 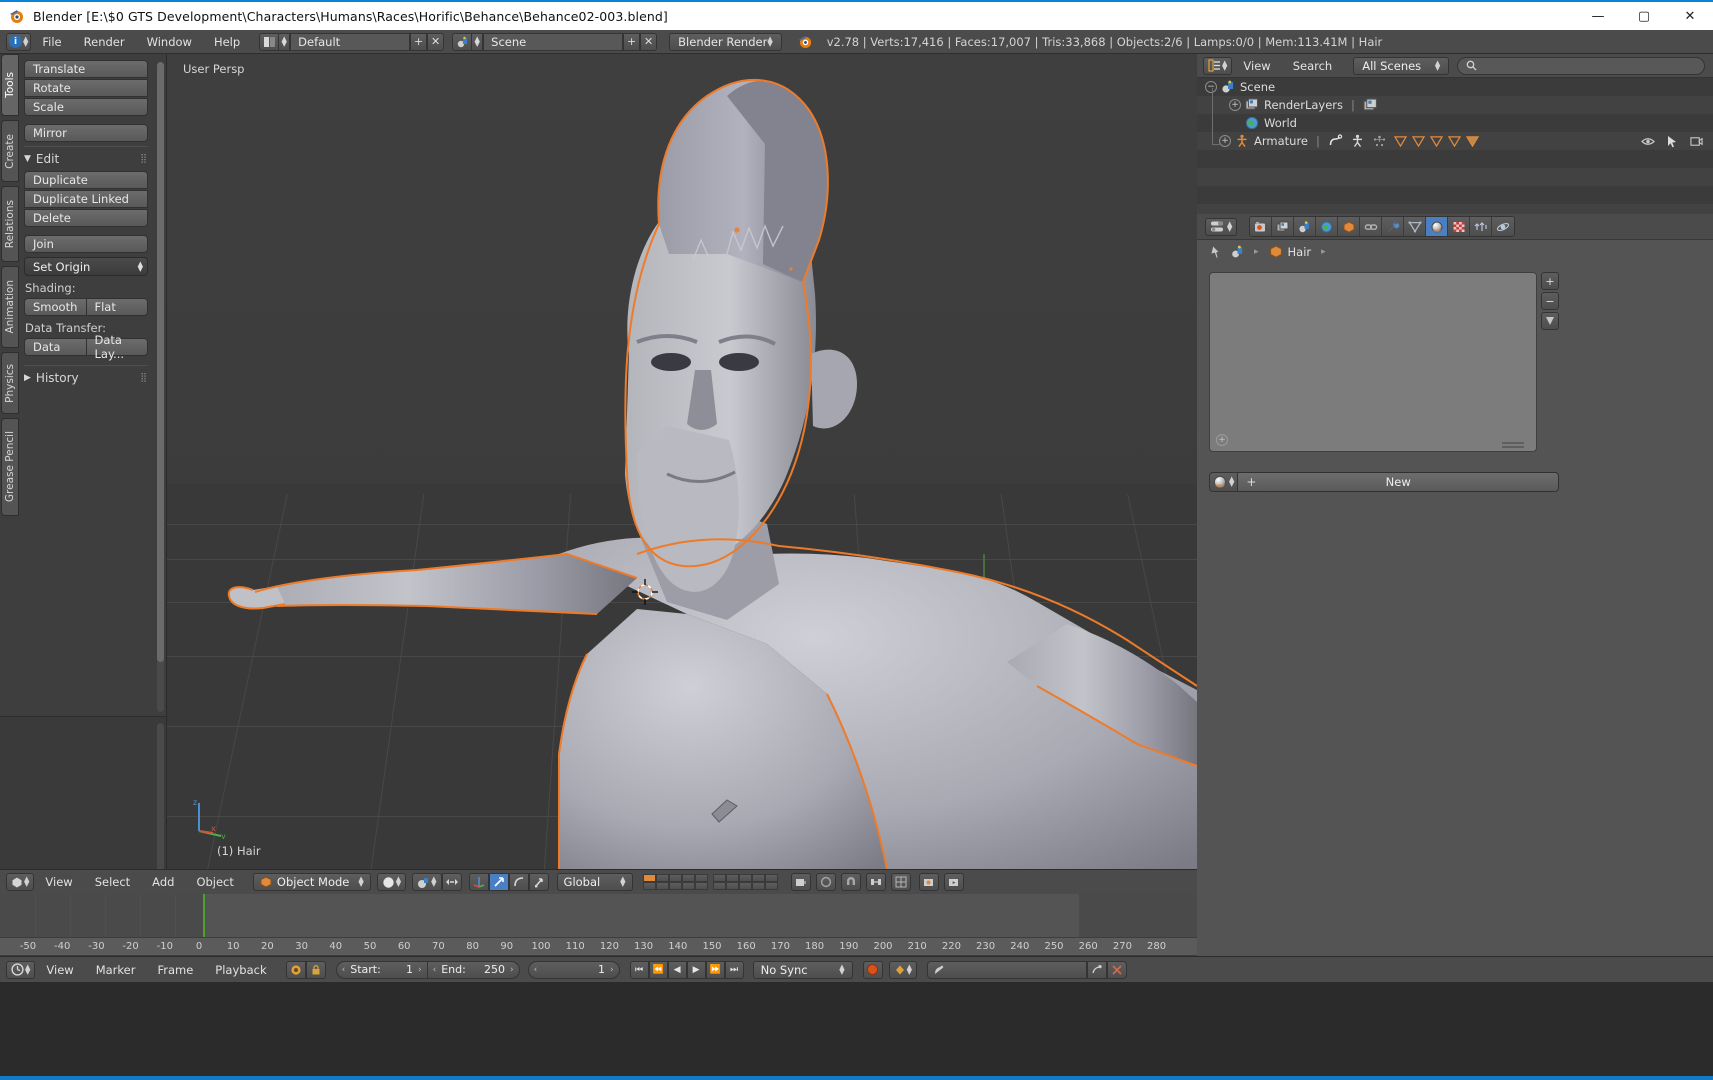 What do you see at coordinates (1371, 226) in the screenshot?
I see `tab-constraints` at bounding box center [1371, 226].